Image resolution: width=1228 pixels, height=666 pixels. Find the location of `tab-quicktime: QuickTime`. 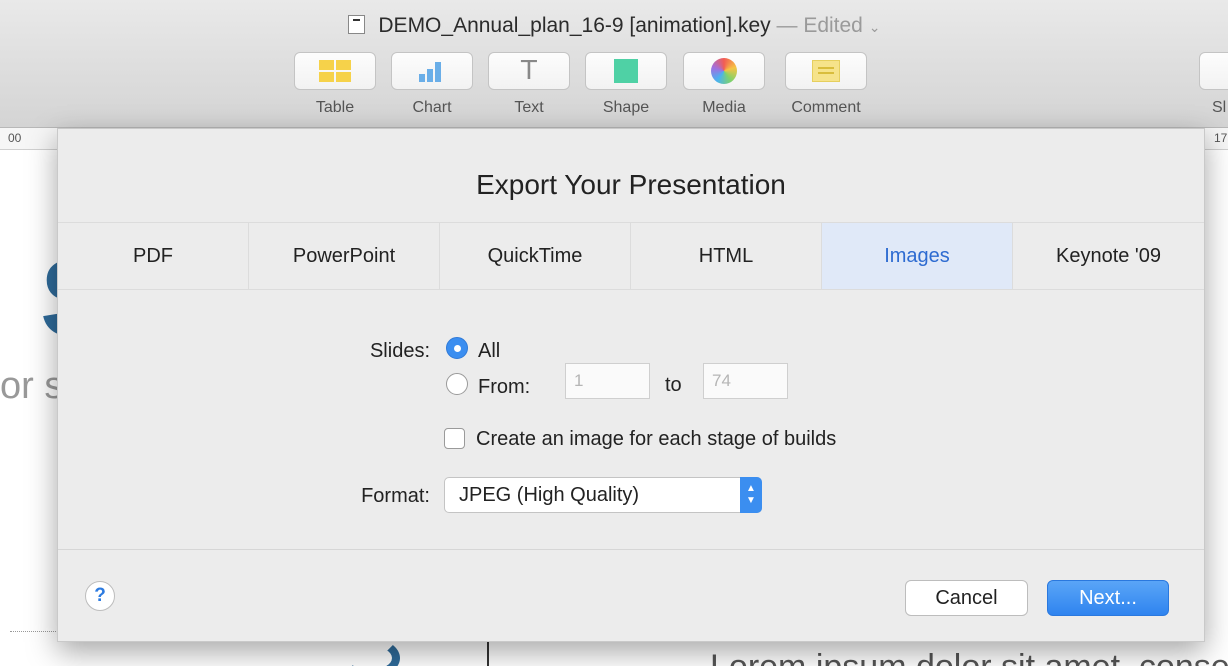

tab-quicktime: QuickTime is located at coordinates (535, 256).